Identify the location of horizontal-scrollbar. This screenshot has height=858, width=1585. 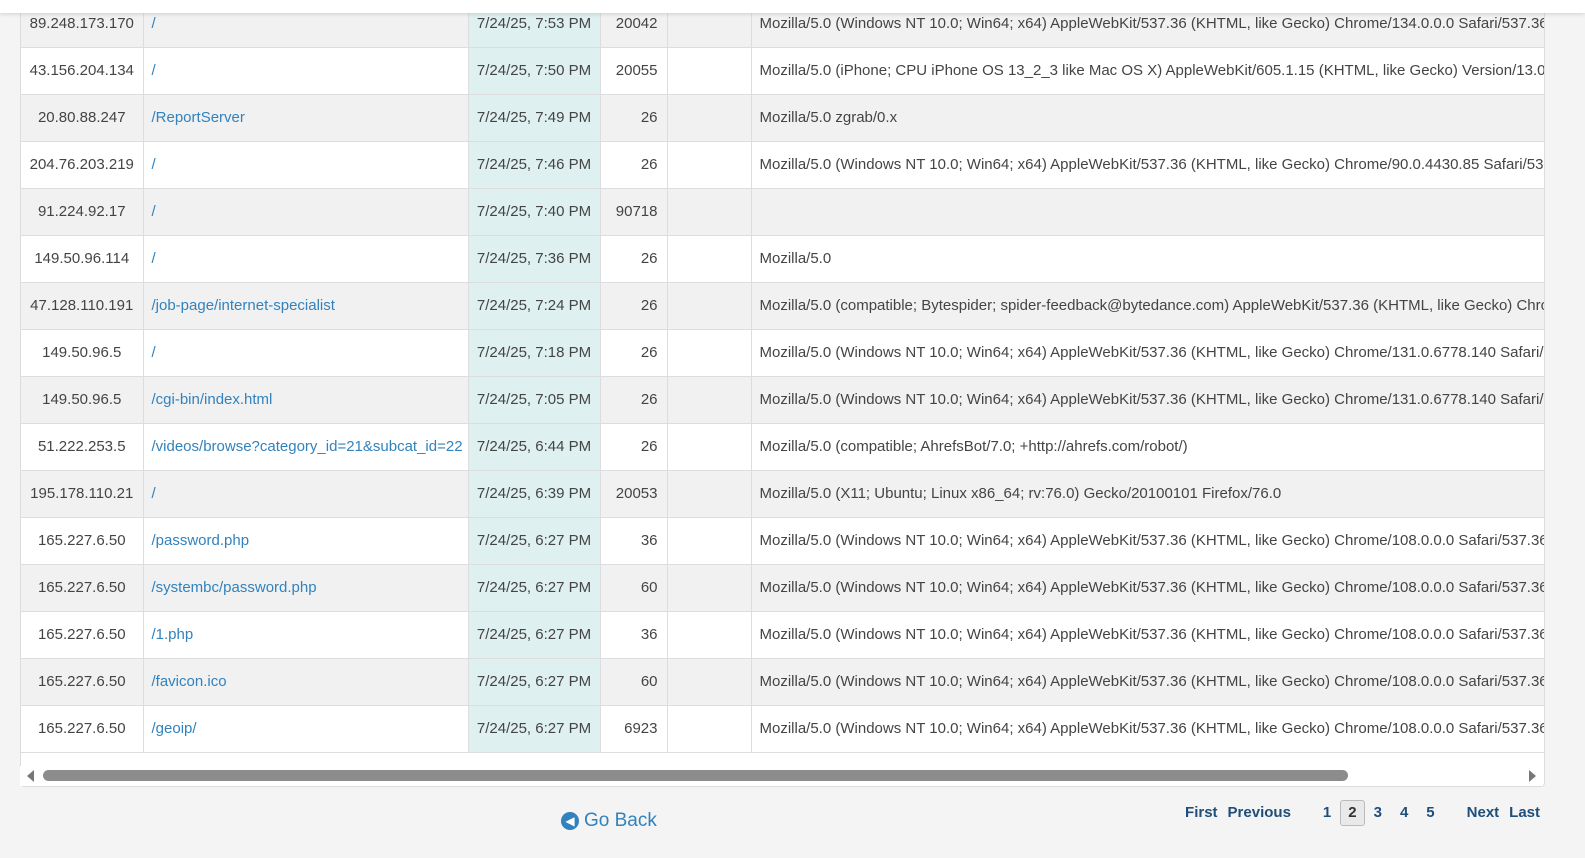
(781, 776).